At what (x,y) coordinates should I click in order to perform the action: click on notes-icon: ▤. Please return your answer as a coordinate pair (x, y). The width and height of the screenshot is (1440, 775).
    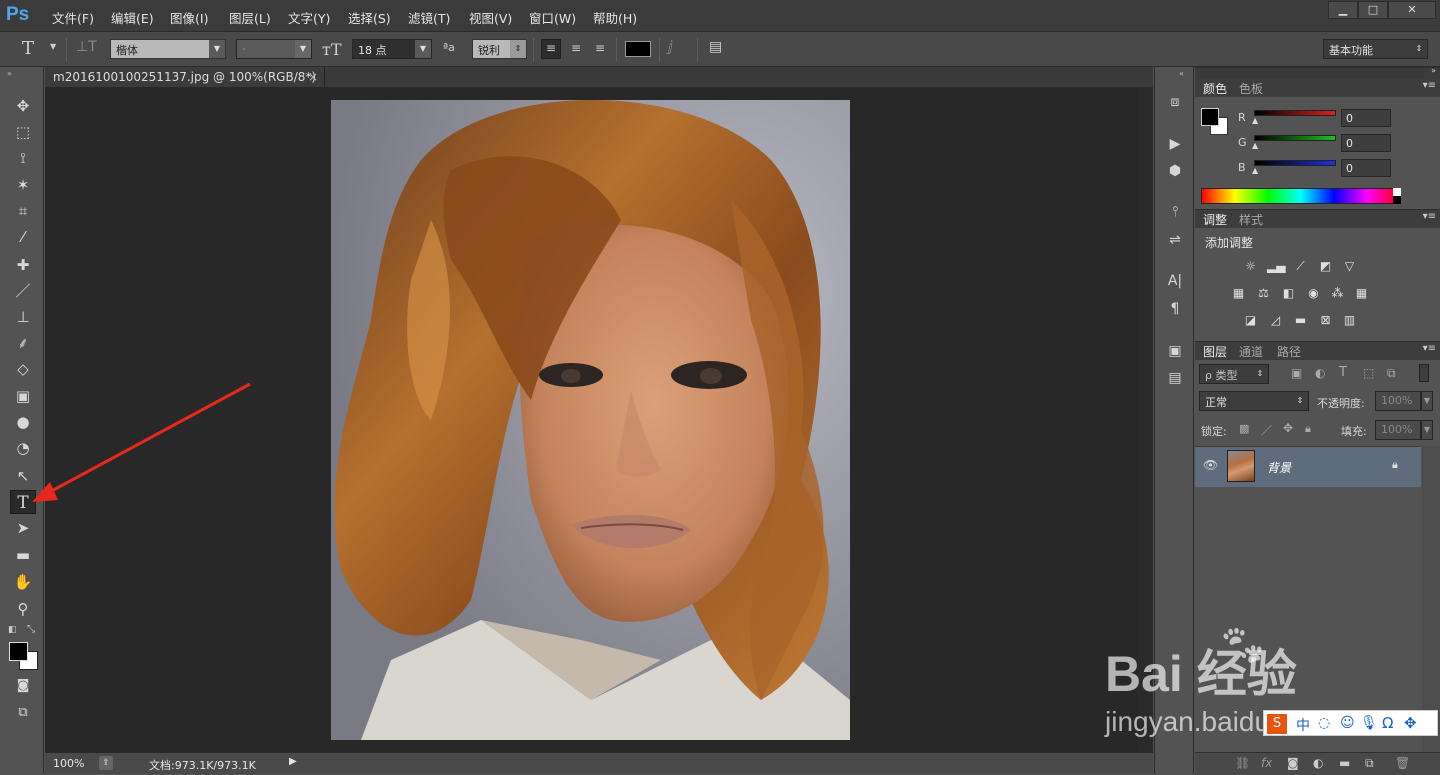
    Looking at the image, I should click on (1175, 378).